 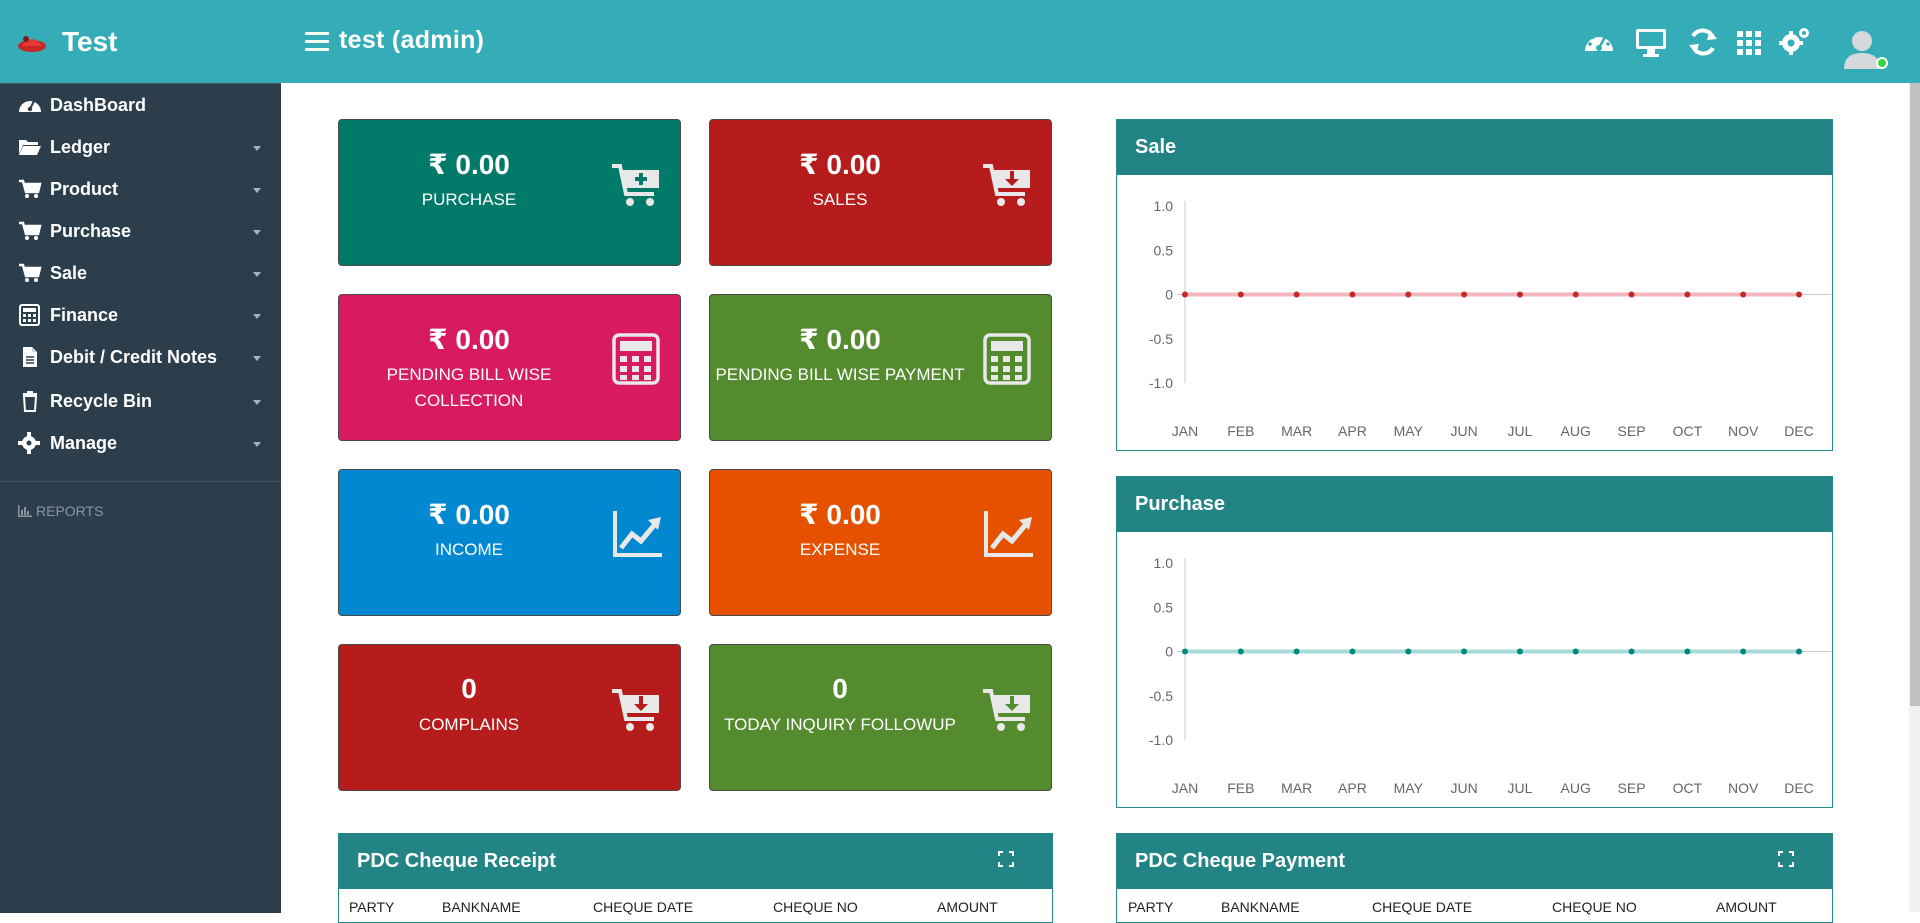 What do you see at coordinates (32, 44) in the screenshot?
I see `brand-logo-icon` at bounding box center [32, 44].